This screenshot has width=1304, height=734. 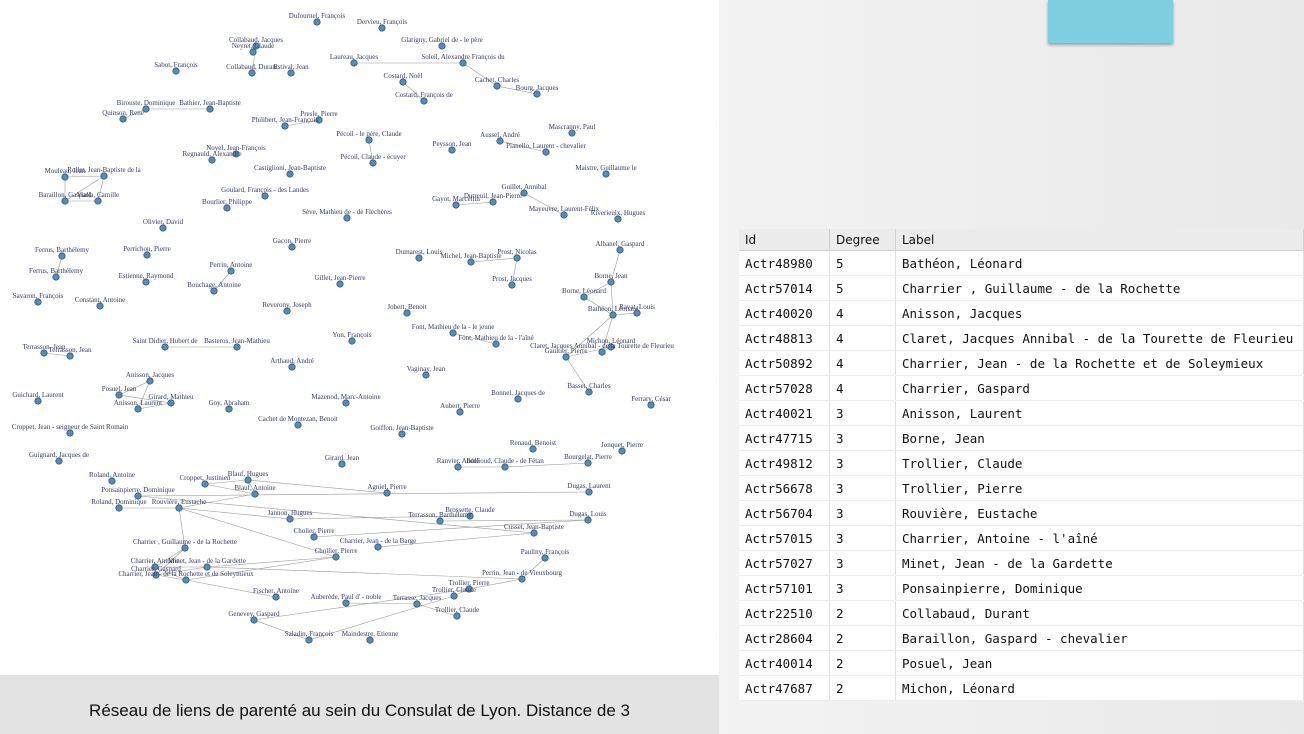 I want to click on table-row: Actr40014 2 Posuel, Jean, so click(x=1021, y=663).